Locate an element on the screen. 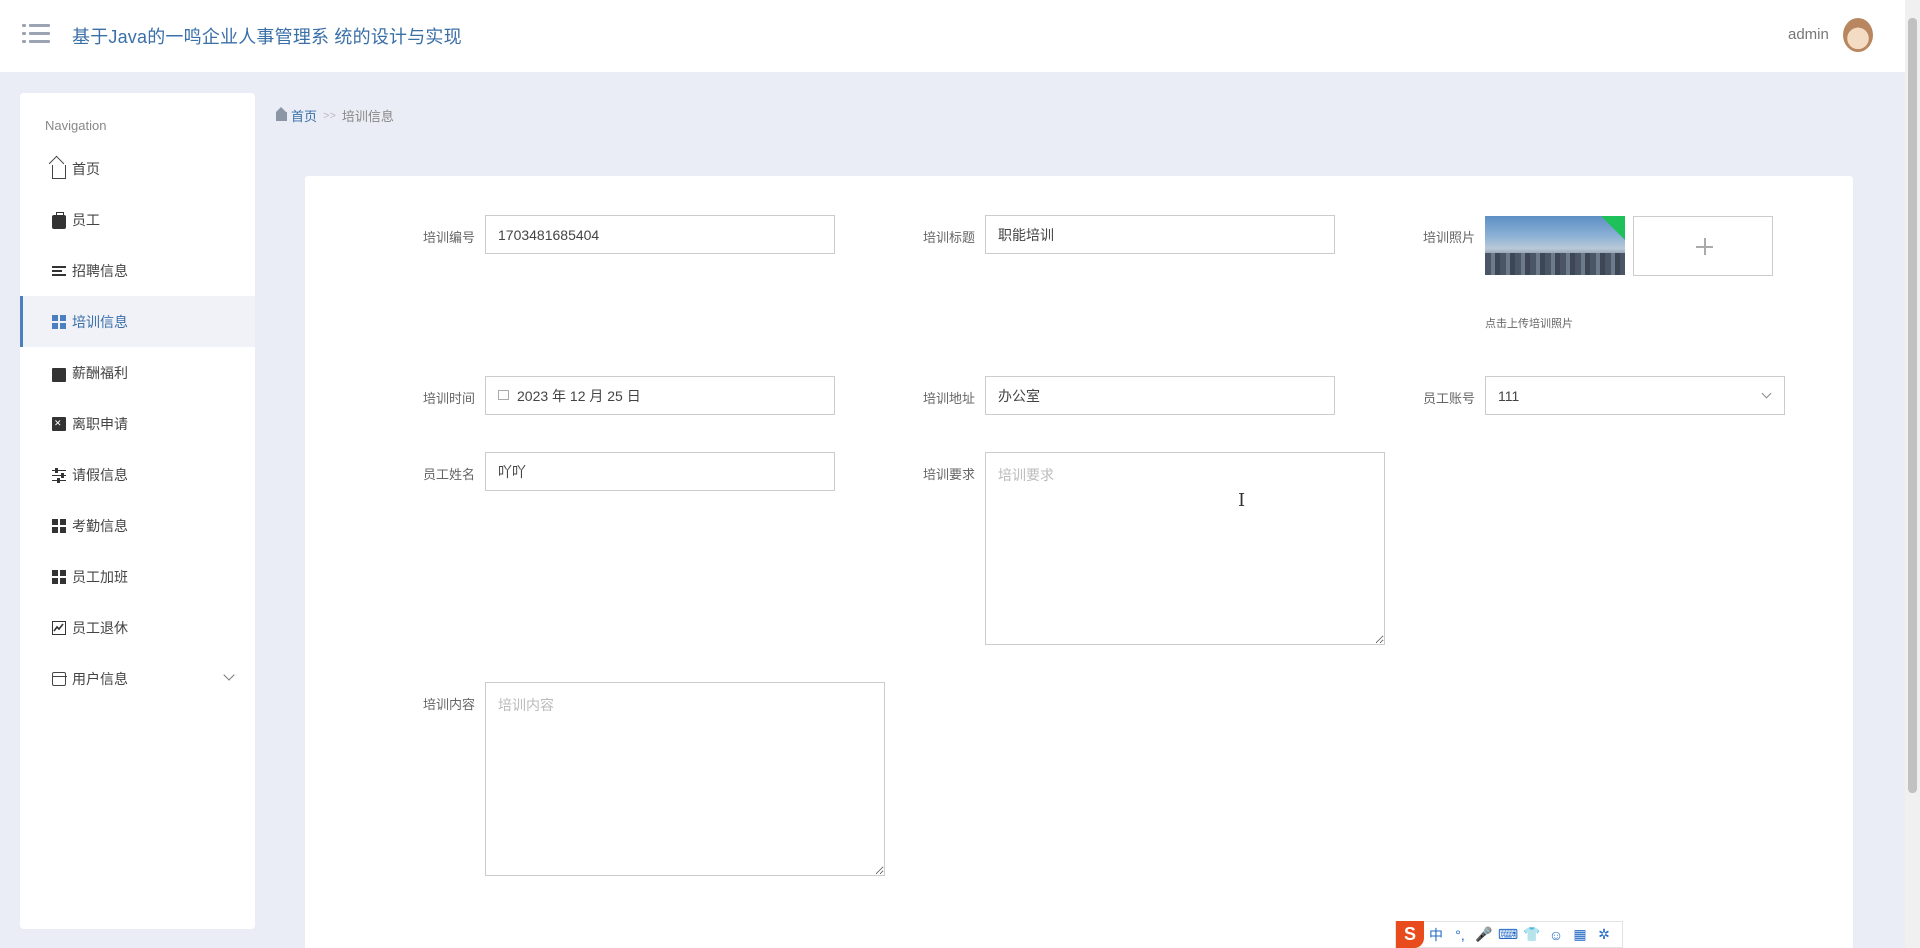 Image resolution: width=1920 pixels, height=948 pixels. sidebar-item-label: 招聘信息 is located at coordinates (100, 270).